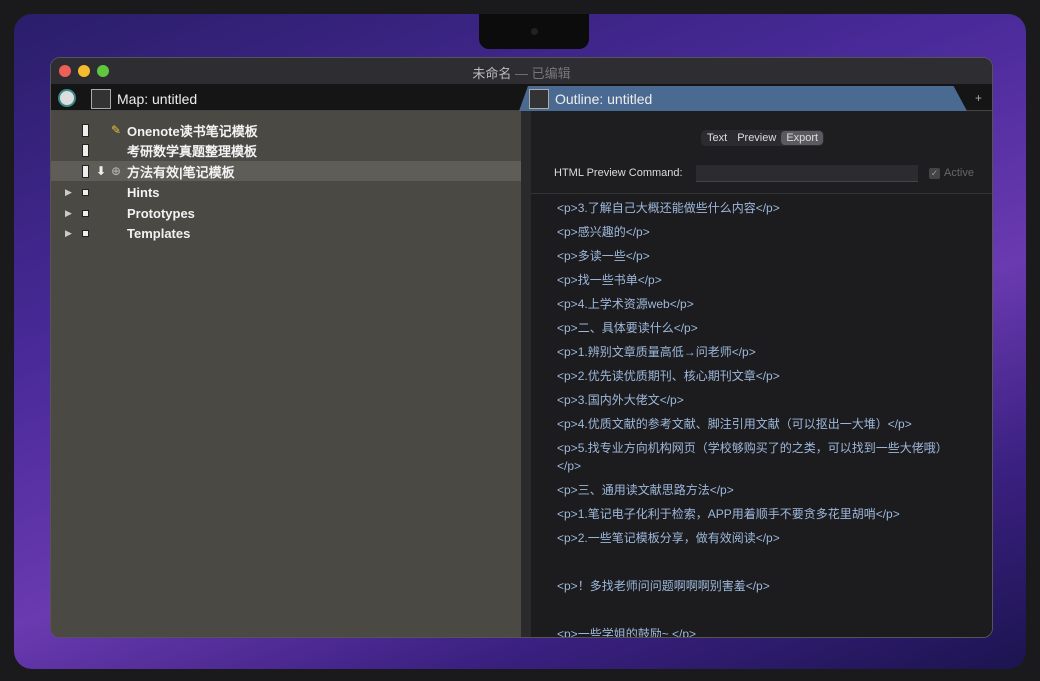  I want to click on code-line: <p>1.辨别文章质量高低→问老师</p>, so click(656, 352).